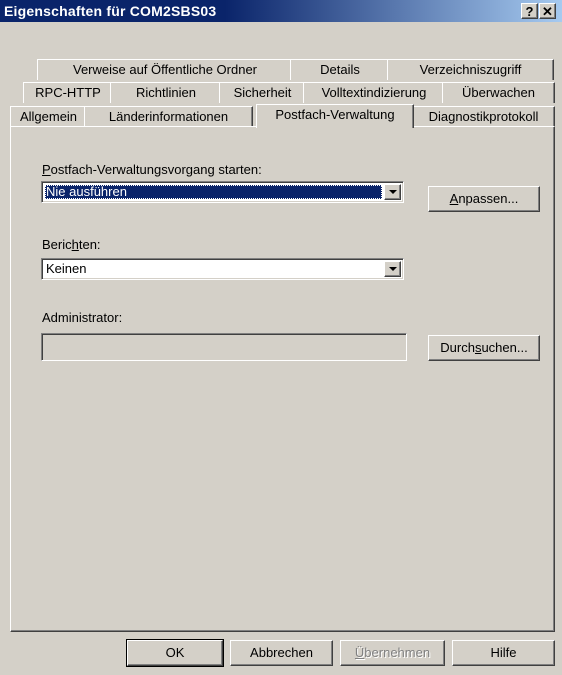 This screenshot has height=675, width=562. What do you see at coordinates (82, 317) in the screenshot?
I see `admin-label: Administrator:` at bounding box center [82, 317].